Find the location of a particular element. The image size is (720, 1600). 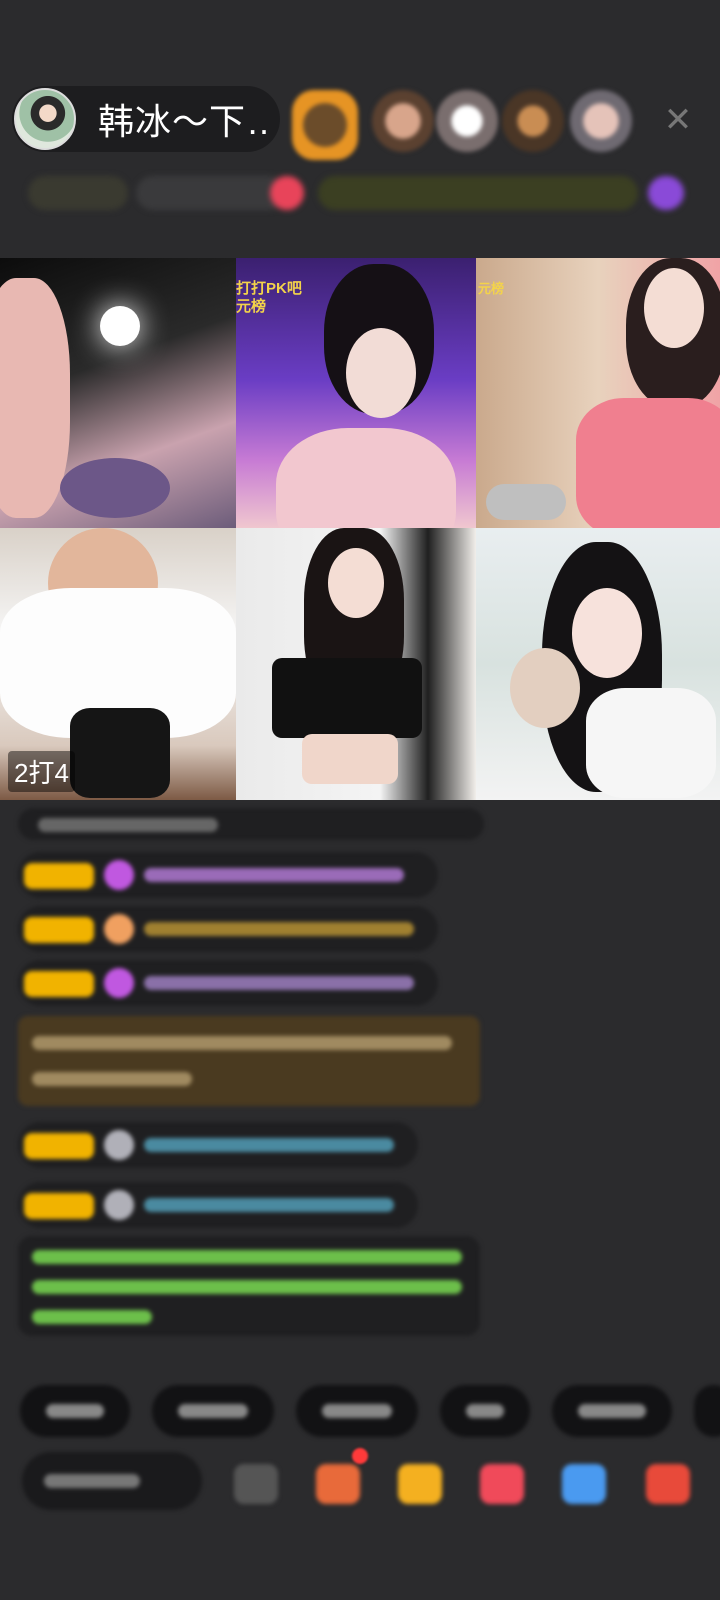

video-tile: 元榜 is located at coordinates (598, 393).